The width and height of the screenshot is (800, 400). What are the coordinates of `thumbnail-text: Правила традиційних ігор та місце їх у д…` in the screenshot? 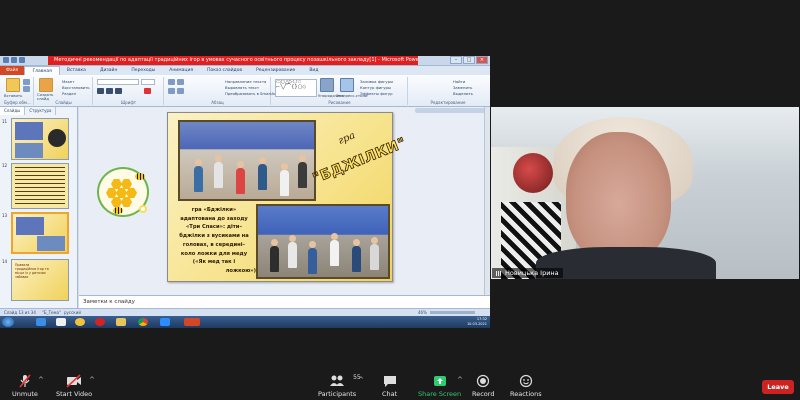 It's located at (32, 271).